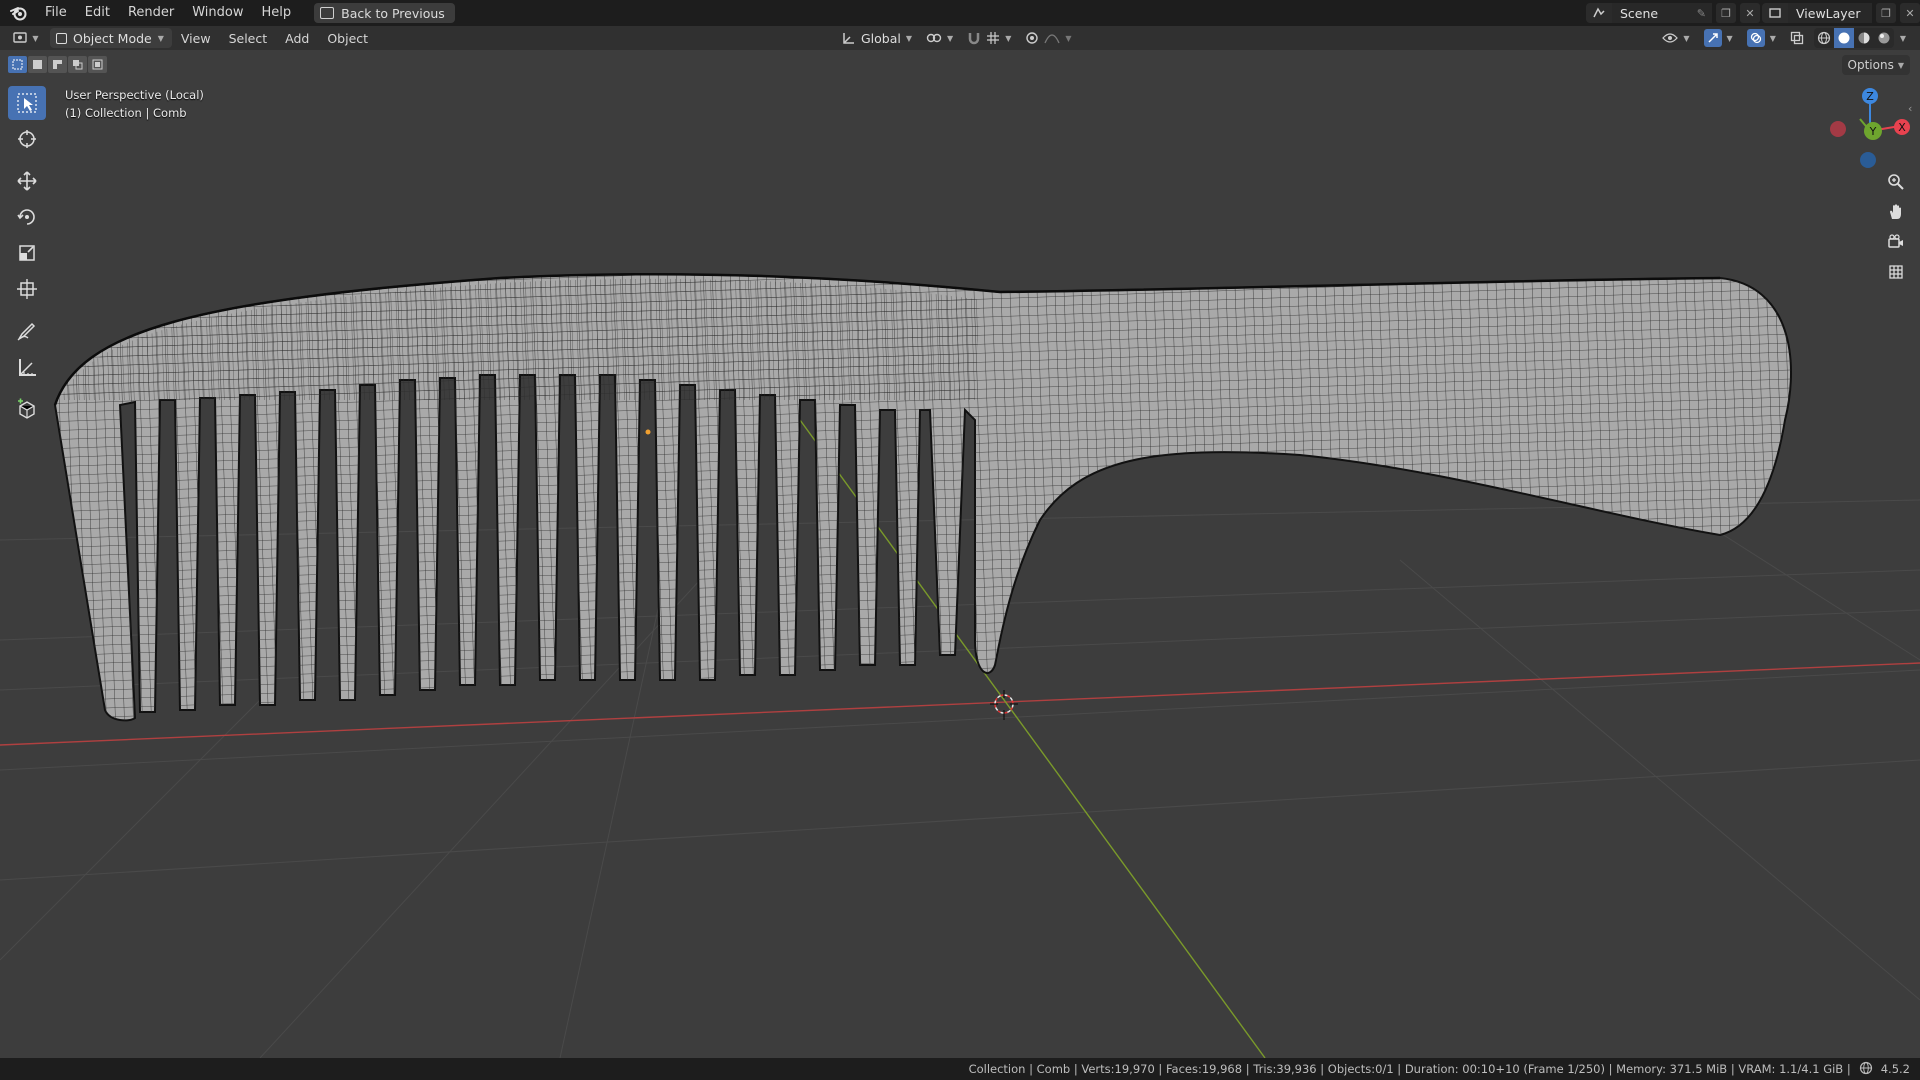 The height and width of the screenshot is (1080, 1920). What do you see at coordinates (1599, 13) in the screenshot?
I see `scene-type-icon` at bounding box center [1599, 13].